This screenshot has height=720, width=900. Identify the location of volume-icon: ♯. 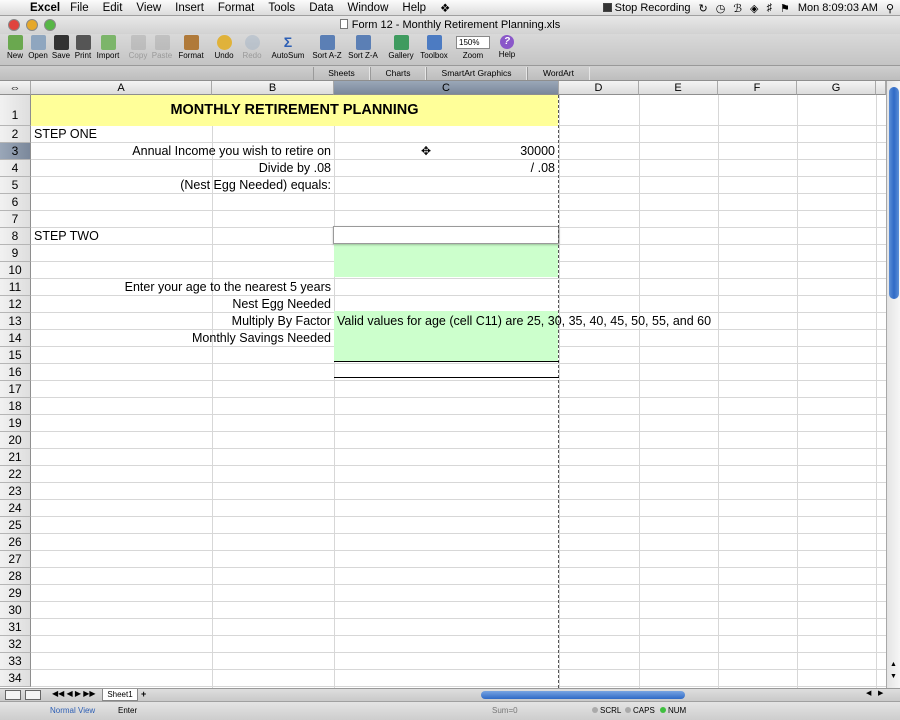
(769, 8).